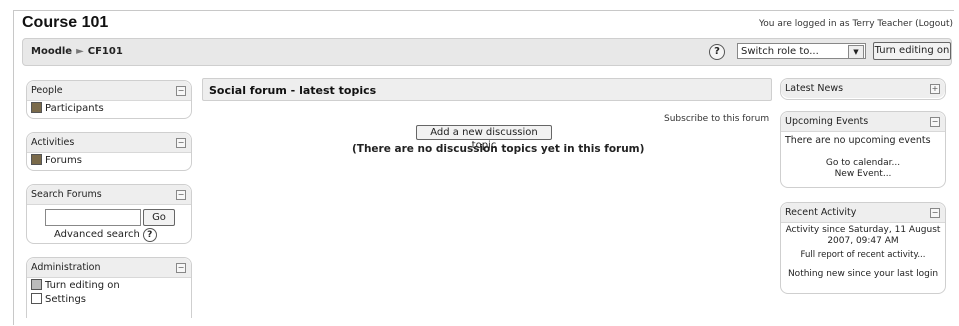 The image size is (959, 326). What do you see at coordinates (51, 51) in the screenshot?
I see `breadcrumb-home-link: Moodle` at bounding box center [51, 51].